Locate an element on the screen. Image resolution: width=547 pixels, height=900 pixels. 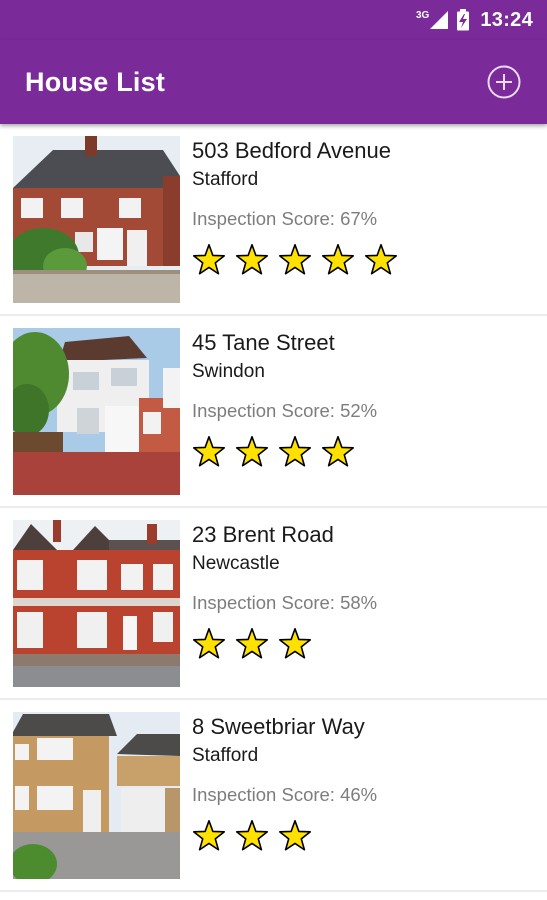
score-value: 58% is located at coordinates (359, 602).